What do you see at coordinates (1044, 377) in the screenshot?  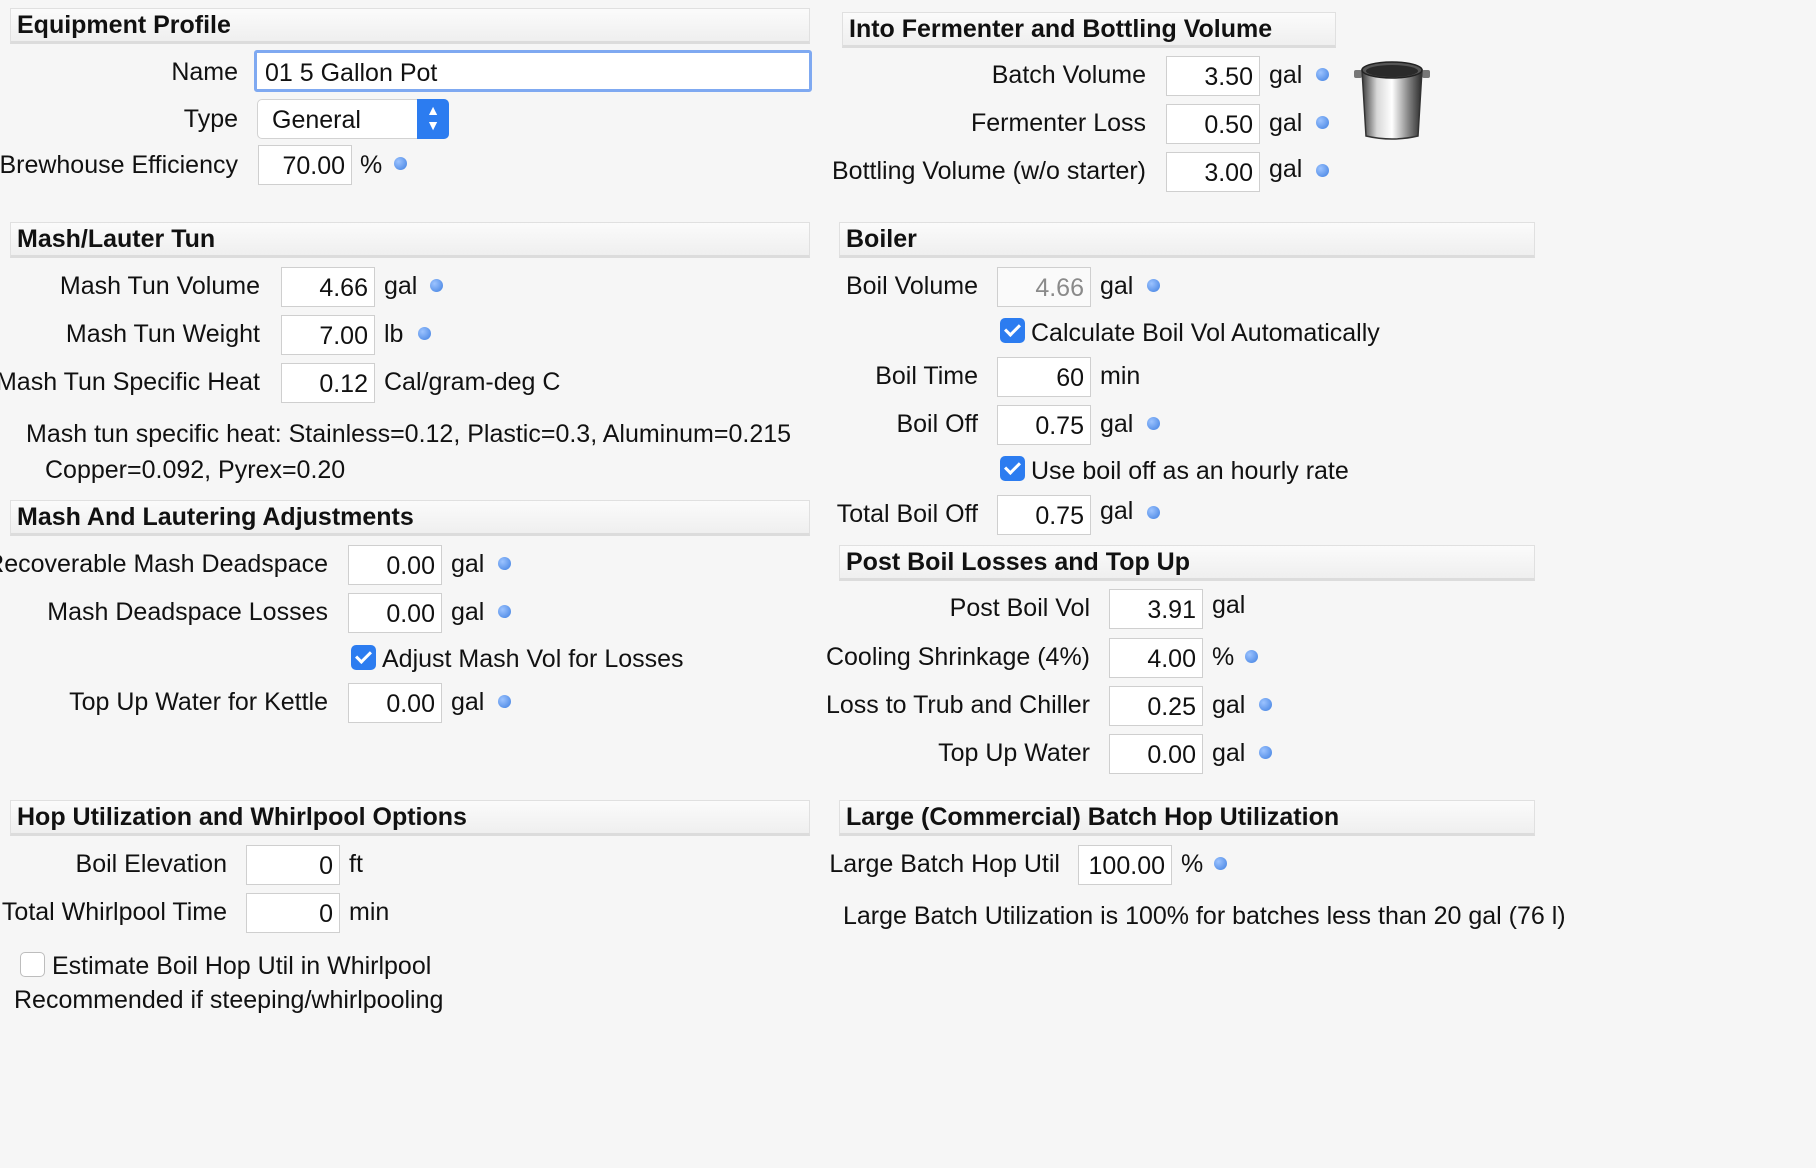 I see `boil-time-field: 60` at bounding box center [1044, 377].